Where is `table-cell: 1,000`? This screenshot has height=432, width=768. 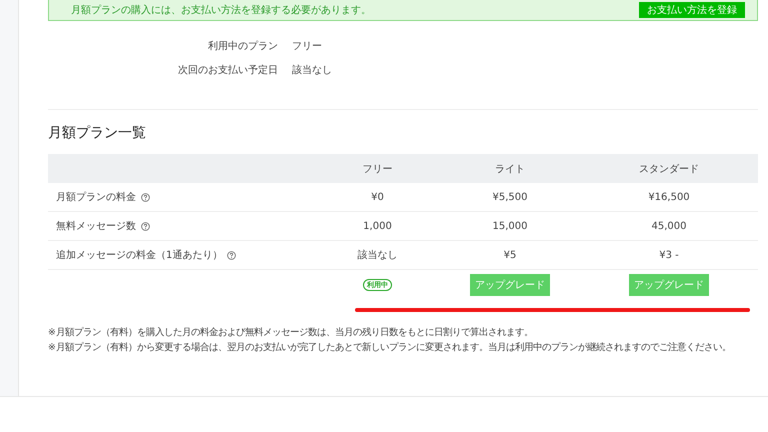
table-cell: 1,000 is located at coordinates (377, 226).